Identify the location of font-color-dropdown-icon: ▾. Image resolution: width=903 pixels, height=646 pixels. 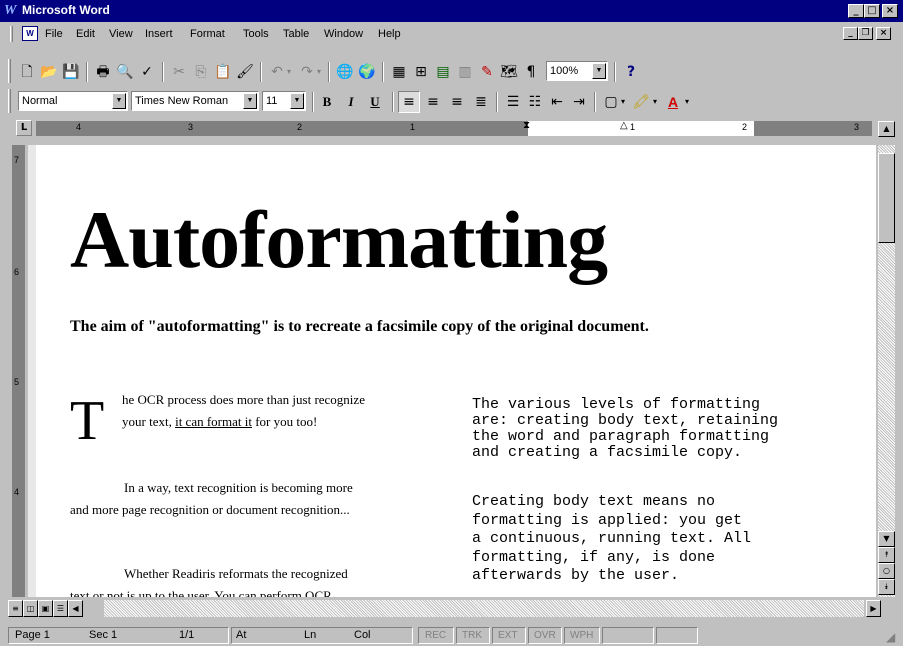
(687, 102).